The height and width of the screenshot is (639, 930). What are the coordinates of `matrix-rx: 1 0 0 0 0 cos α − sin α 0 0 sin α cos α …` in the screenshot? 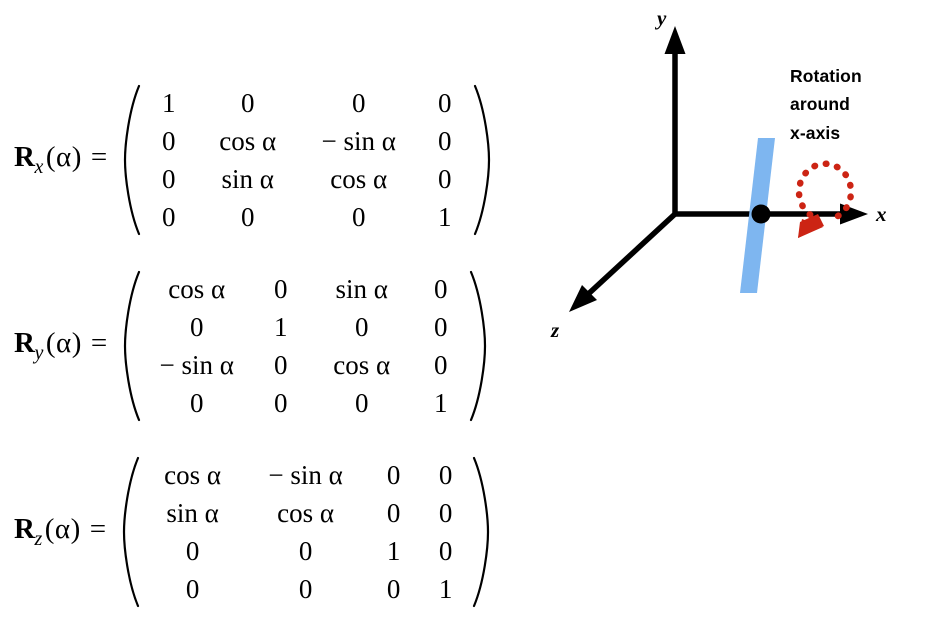 It's located at (307, 160).